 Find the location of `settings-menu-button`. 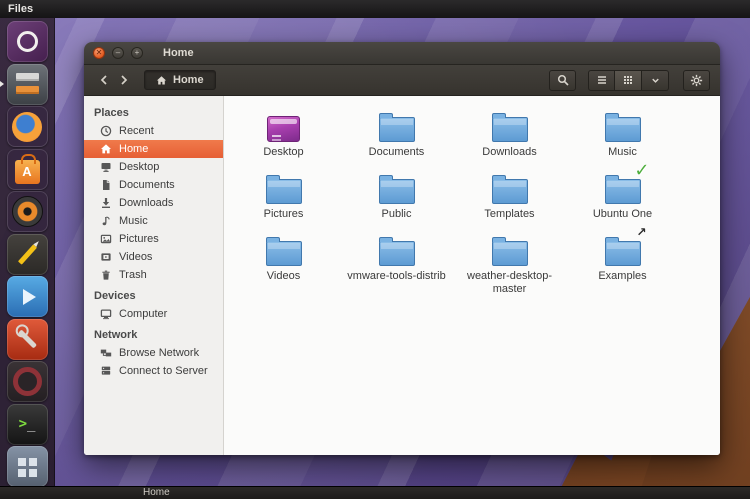

settings-menu-button is located at coordinates (696, 80).